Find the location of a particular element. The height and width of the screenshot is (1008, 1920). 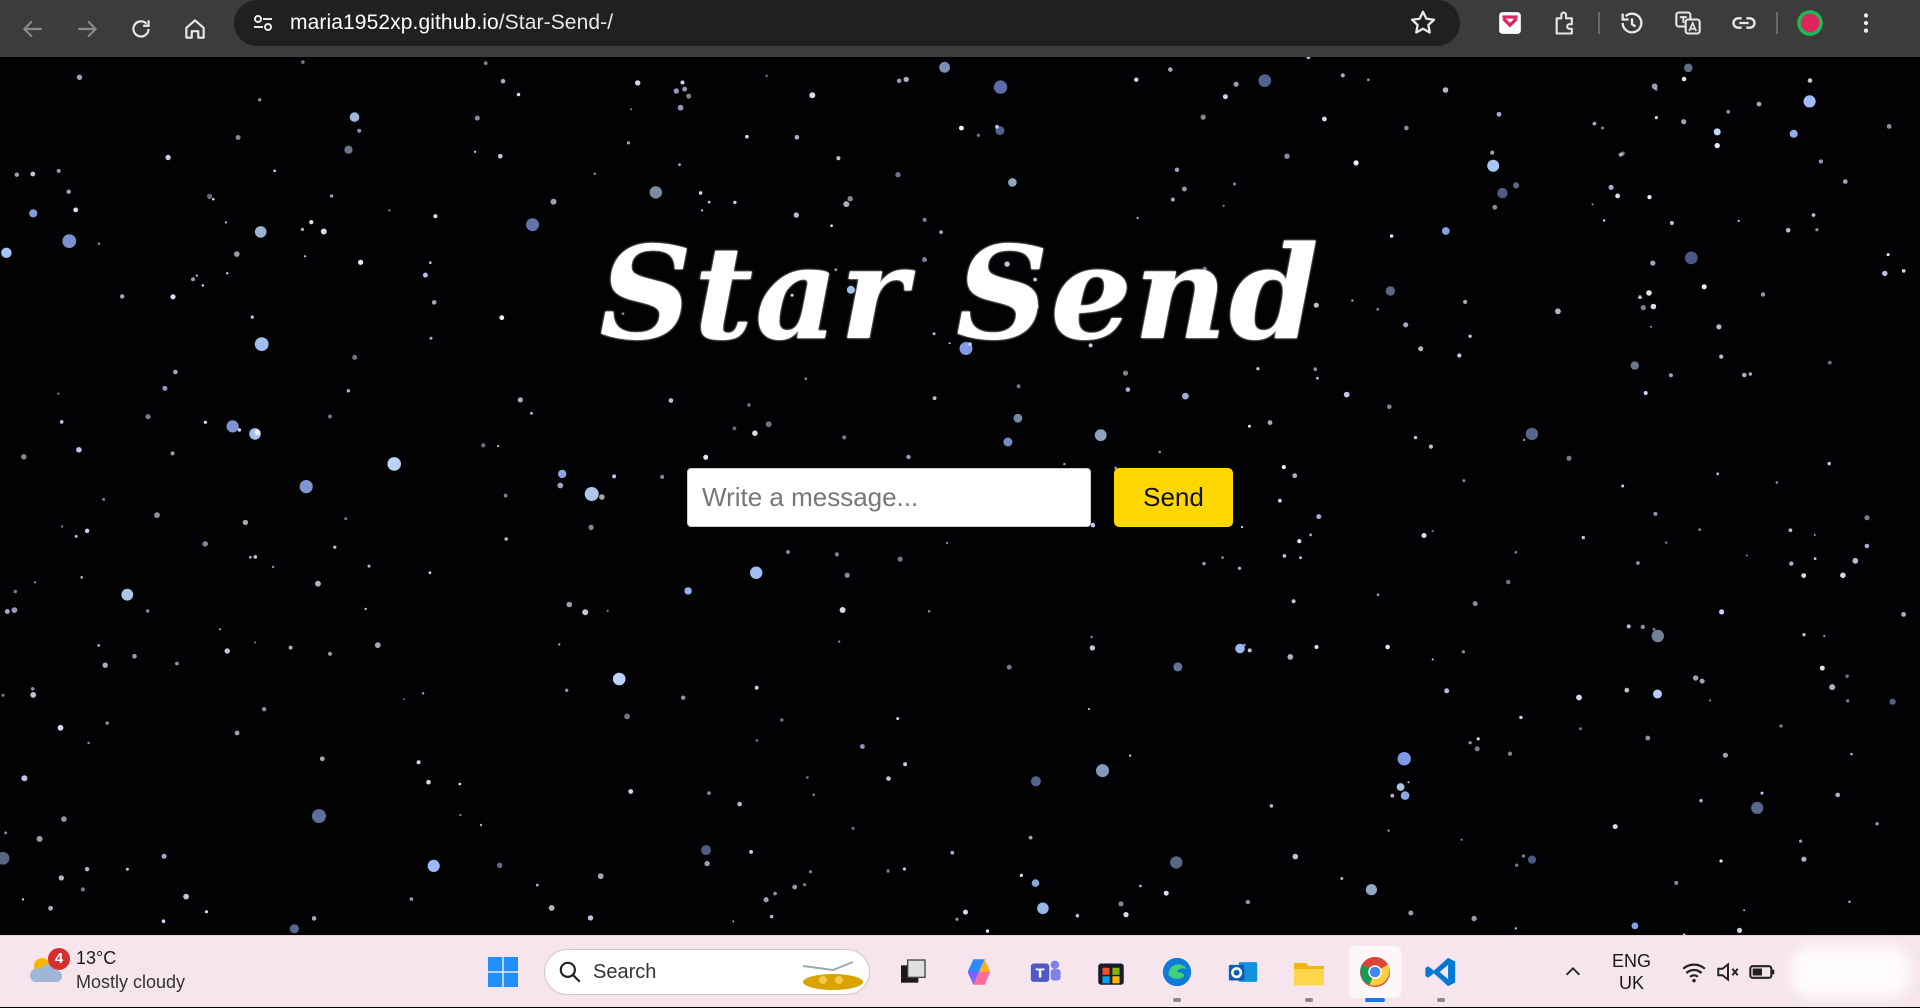

url-text: maria1952xp.github.io/Star-Send-/ is located at coordinates (451, 23).